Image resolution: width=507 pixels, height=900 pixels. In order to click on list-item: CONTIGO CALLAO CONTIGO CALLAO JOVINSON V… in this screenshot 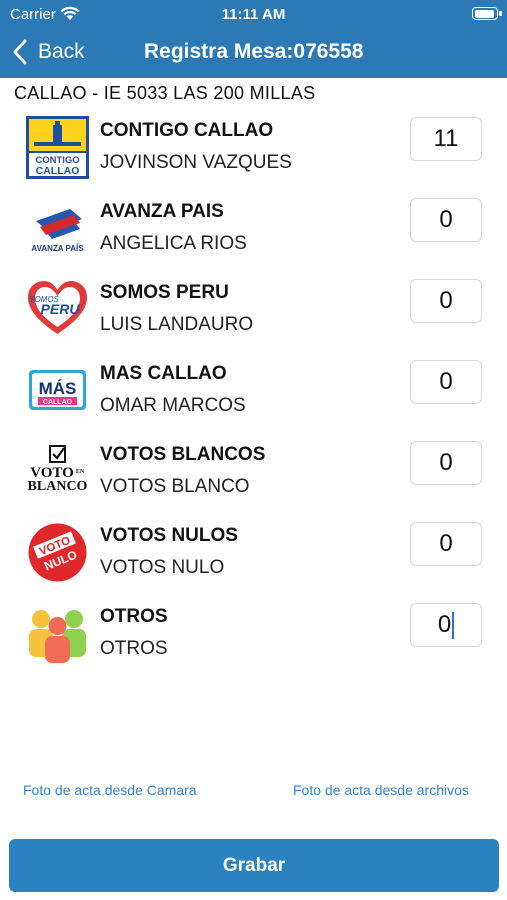, I will do `click(253, 150)`.